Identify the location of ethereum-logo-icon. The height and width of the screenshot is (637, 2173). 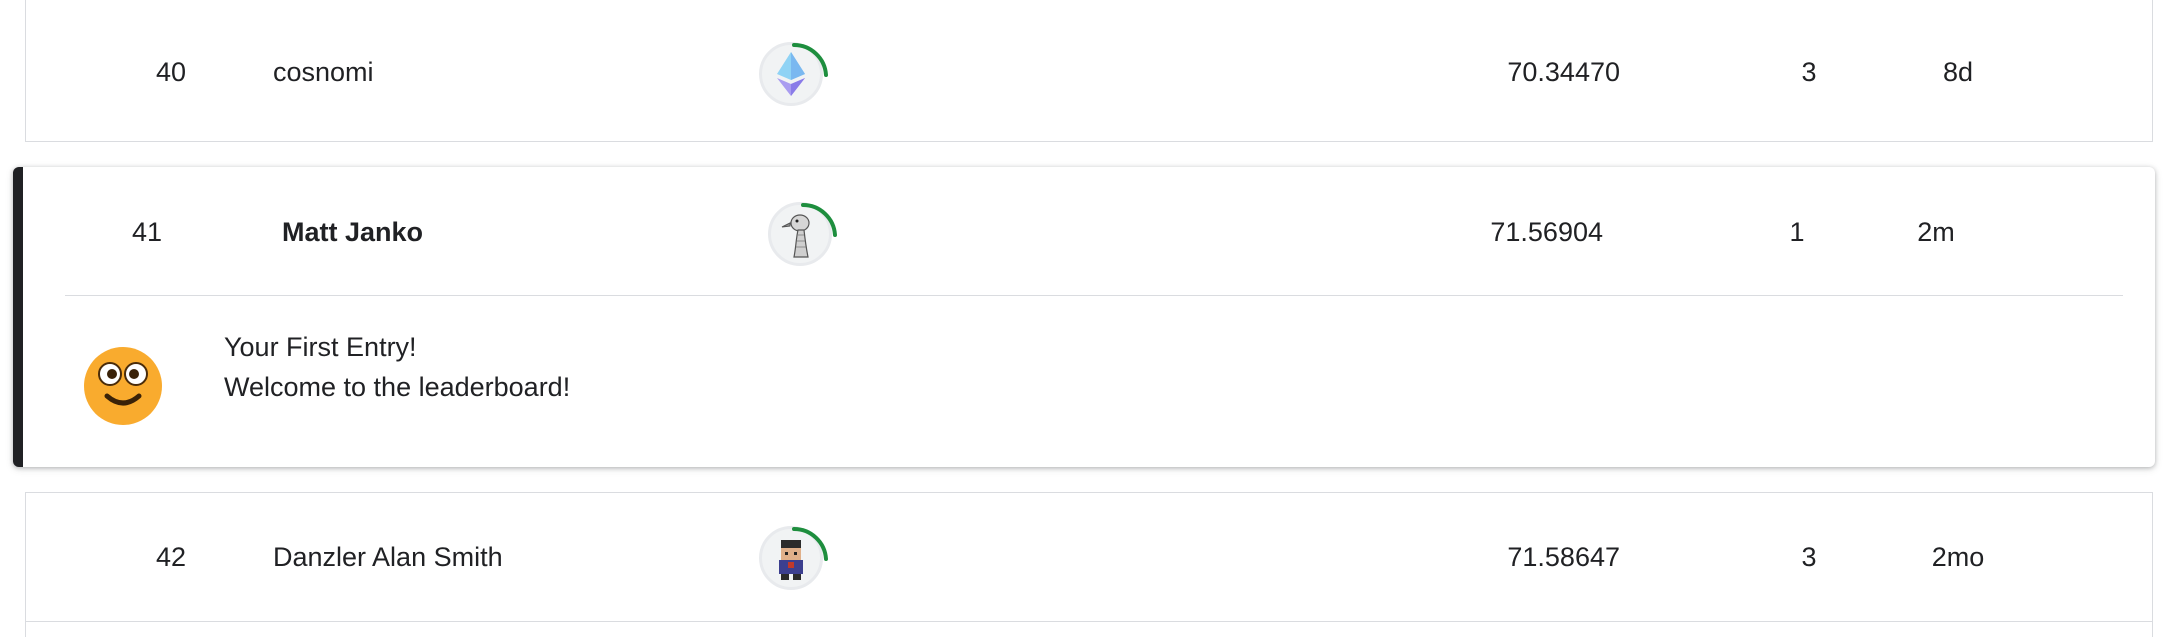
(793, 74).